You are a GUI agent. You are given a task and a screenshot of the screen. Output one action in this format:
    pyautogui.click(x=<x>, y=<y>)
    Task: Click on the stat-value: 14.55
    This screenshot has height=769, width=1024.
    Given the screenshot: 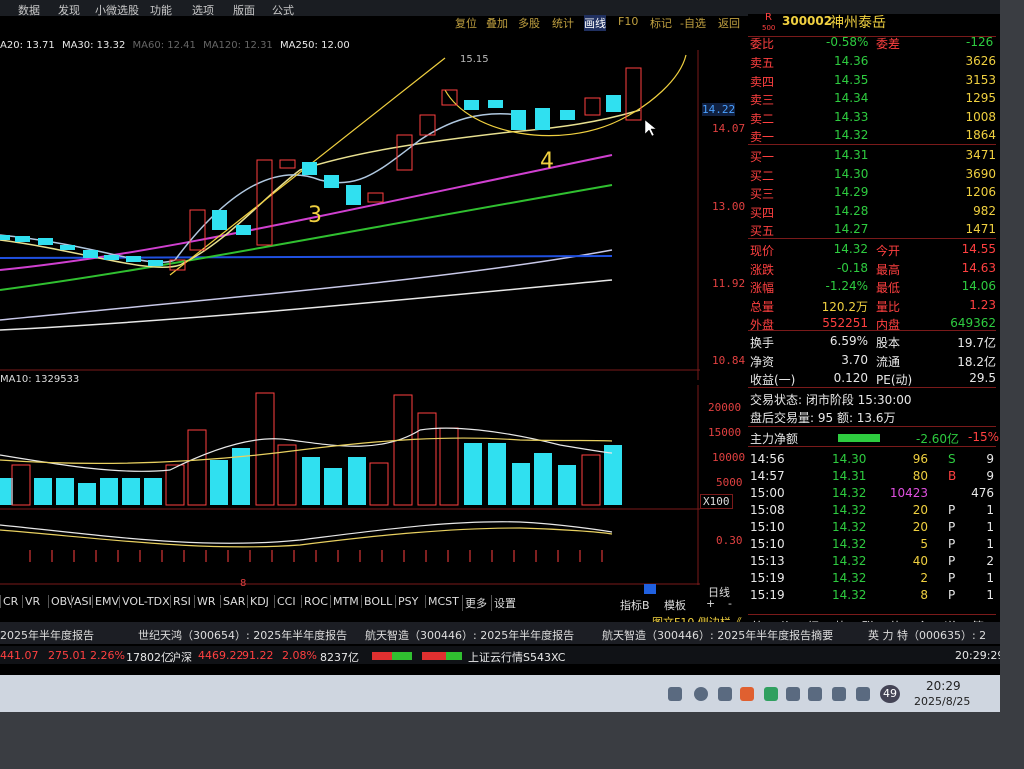 What is the action you would take?
    pyautogui.click(x=978, y=249)
    